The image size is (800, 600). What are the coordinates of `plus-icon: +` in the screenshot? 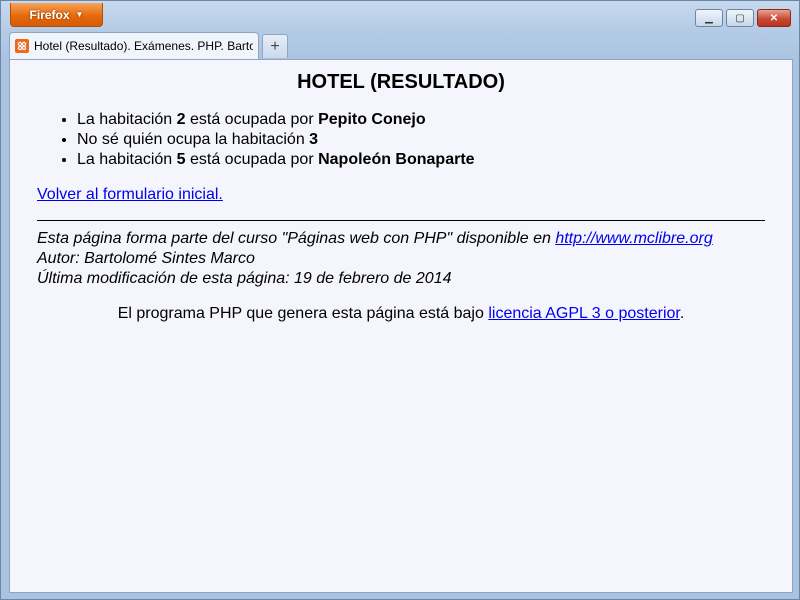 It's located at (275, 46).